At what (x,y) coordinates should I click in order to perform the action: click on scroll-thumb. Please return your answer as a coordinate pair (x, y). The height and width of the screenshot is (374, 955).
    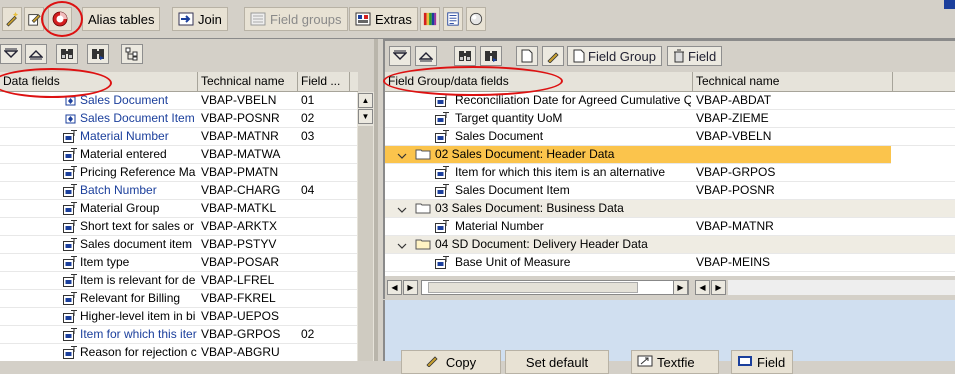
    Looking at the image, I should click on (533, 287).